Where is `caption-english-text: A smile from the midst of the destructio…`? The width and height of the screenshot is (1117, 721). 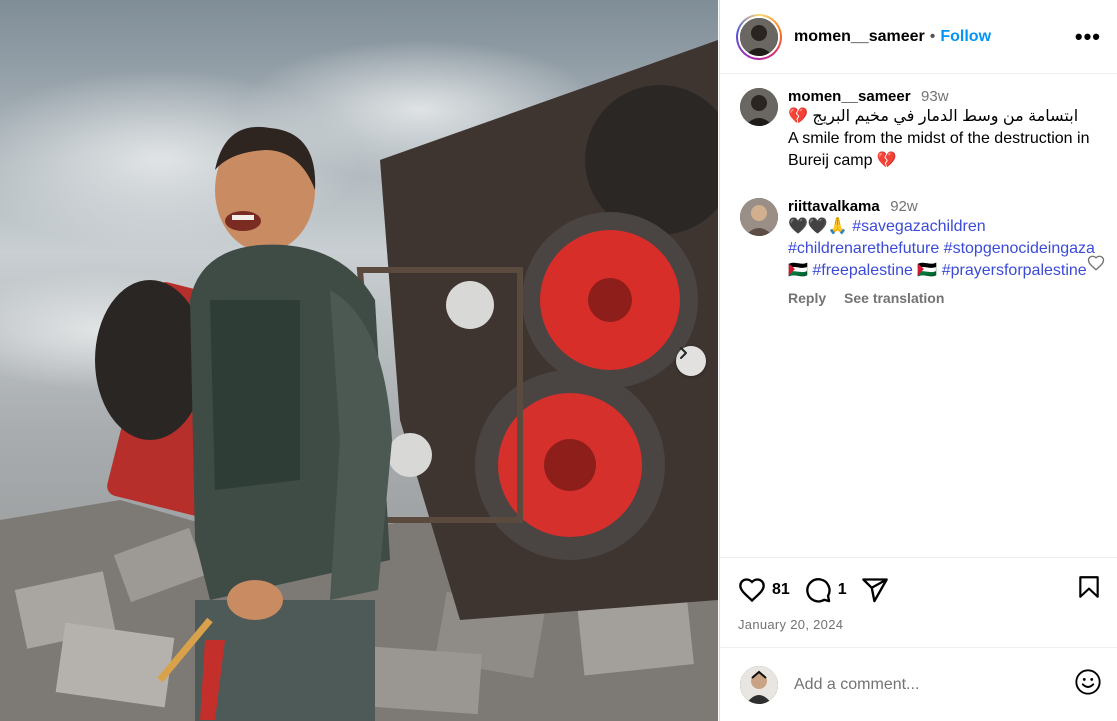 caption-english-text: A smile from the midst of the destructio… is located at coordinates (939, 149).